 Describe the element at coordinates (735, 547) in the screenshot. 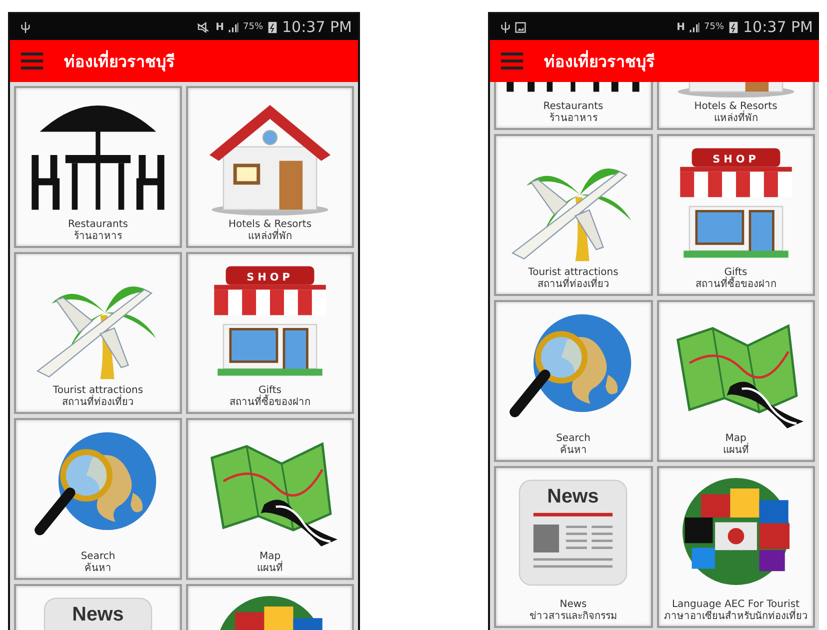

I see `category-tile: Language AEC For Tourist ภาษาอาเซียนสำหรับนักท่องเที่ยว` at that location.